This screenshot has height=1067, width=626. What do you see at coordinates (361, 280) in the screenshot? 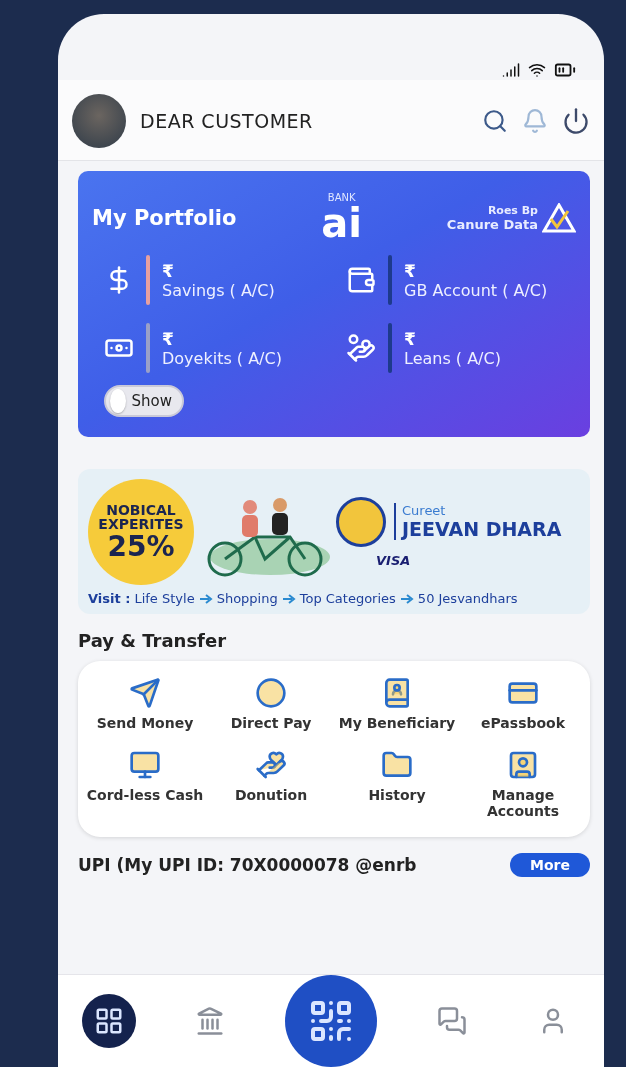
I see `wallet-icon` at bounding box center [361, 280].